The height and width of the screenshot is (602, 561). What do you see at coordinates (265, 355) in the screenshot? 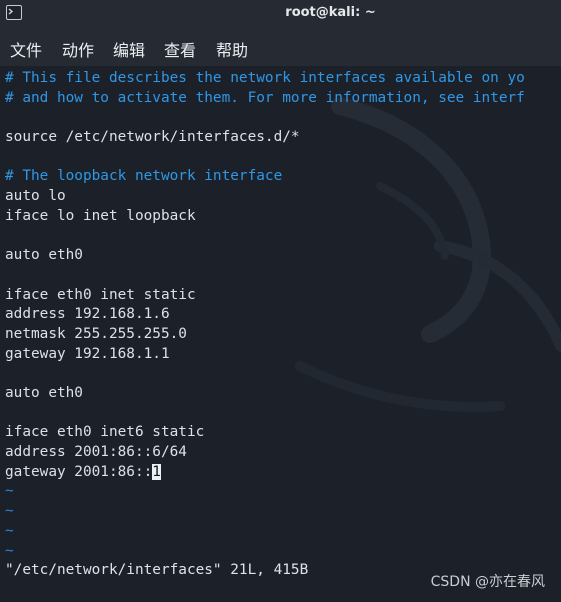
I see `code-line: gateway 192.168.1.1` at bounding box center [265, 355].